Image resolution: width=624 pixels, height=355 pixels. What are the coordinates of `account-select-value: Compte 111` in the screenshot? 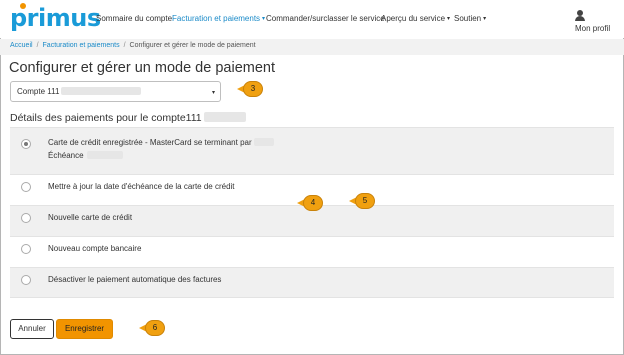 It's located at (79, 91).